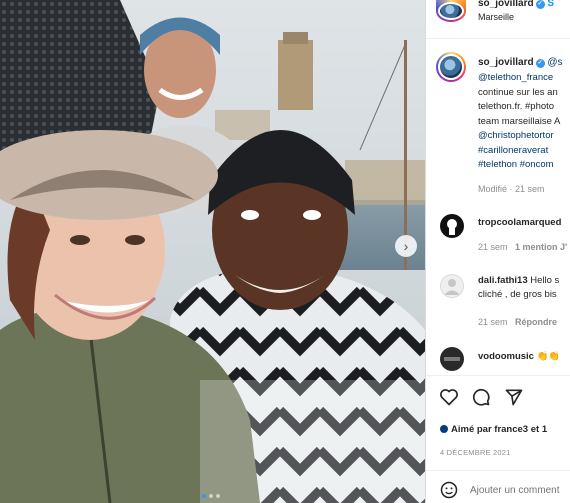 This screenshot has height=503, width=570. I want to click on comment-username: vodoomusic, so click(506, 356).